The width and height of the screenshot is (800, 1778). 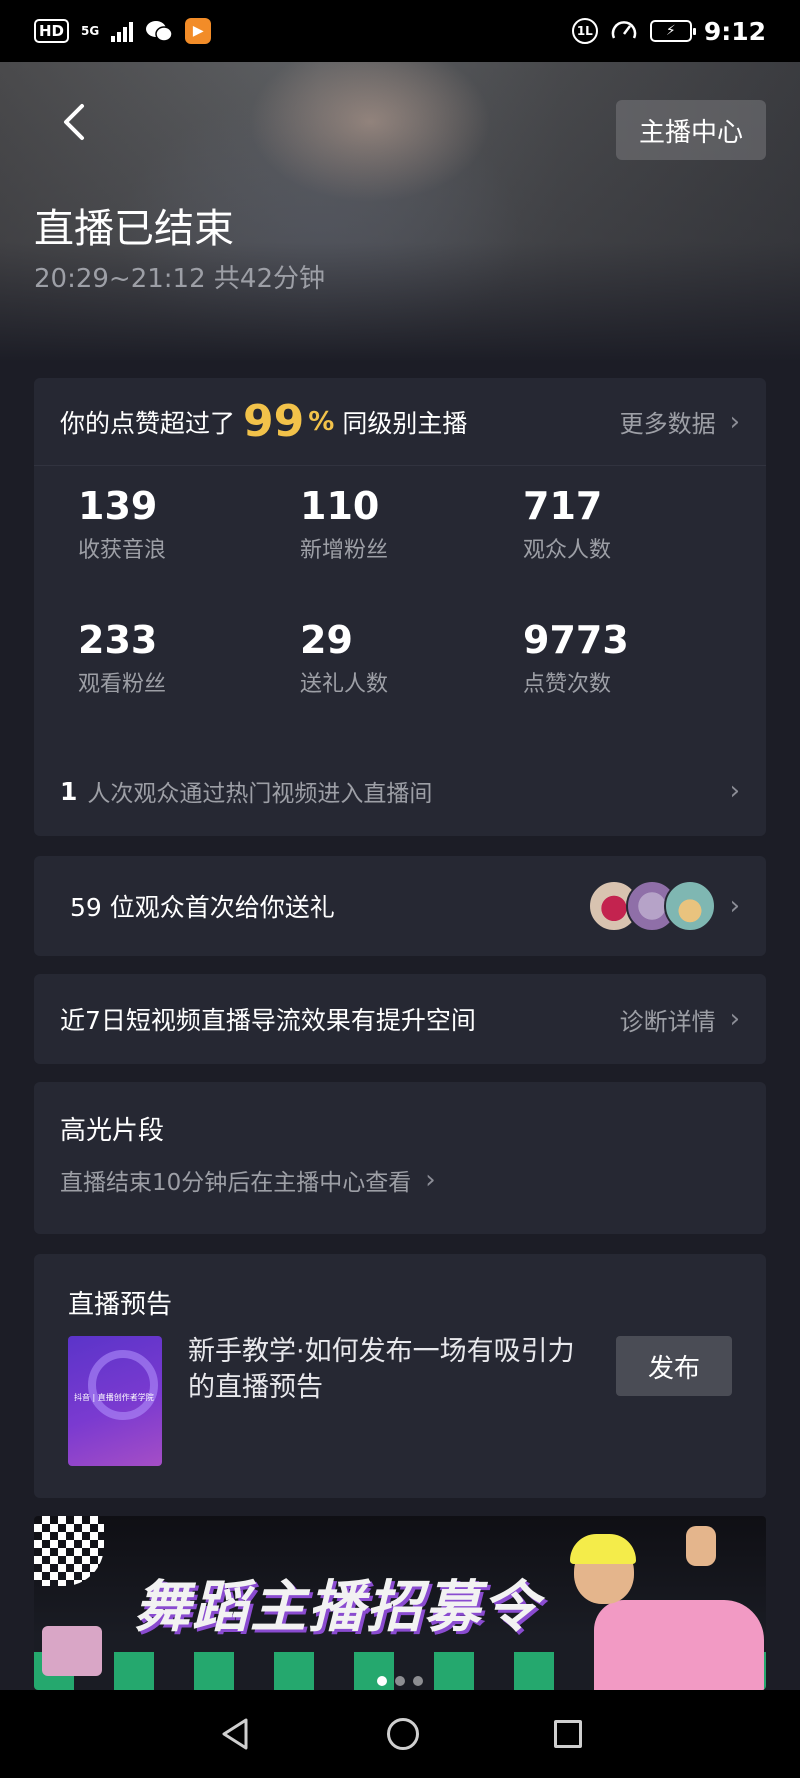 I want to click on like-ranking-row: 你的点赞超过了 99 % 同级别主播 更多数据 ›, so click(x=400, y=422).